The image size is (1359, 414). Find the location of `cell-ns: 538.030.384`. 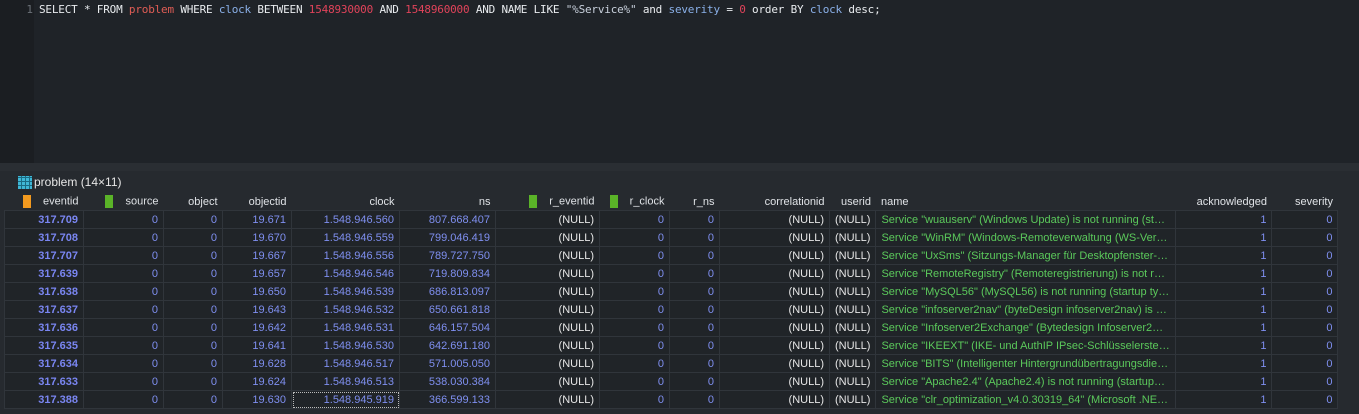

cell-ns: 538.030.384 is located at coordinates (447, 381).